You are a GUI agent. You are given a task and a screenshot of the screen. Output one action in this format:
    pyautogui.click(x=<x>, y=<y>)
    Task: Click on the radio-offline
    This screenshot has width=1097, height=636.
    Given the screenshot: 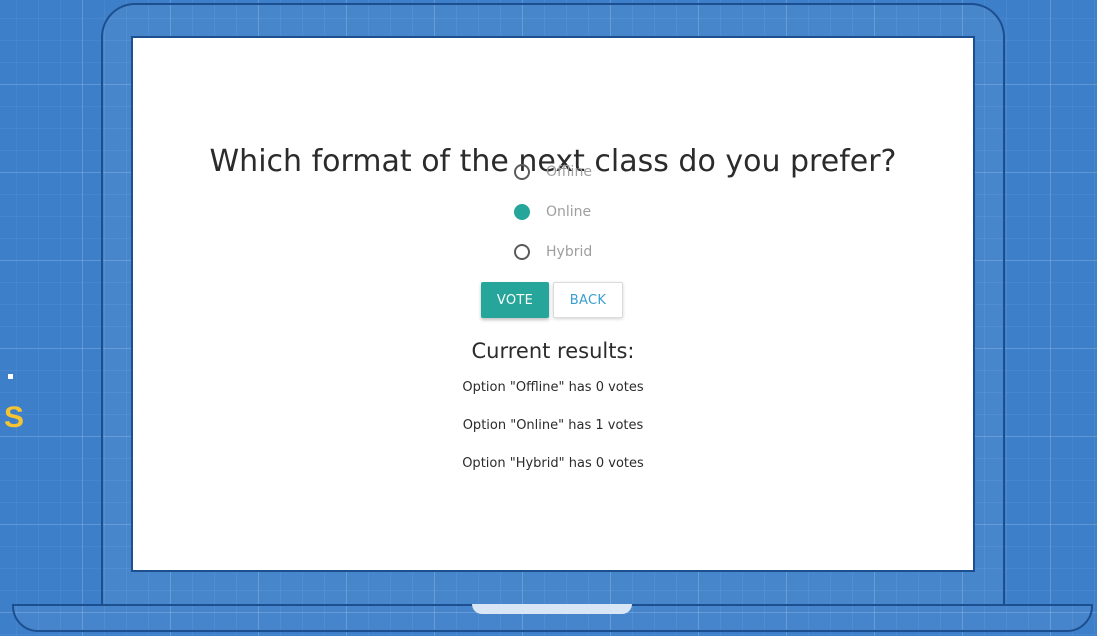 What is the action you would take?
    pyautogui.click(x=522, y=172)
    